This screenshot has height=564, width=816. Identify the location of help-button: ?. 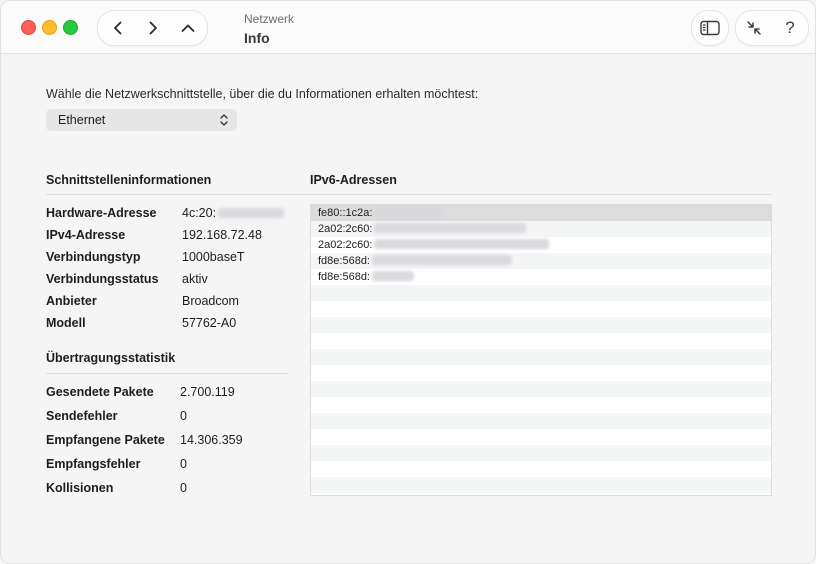
(790, 28).